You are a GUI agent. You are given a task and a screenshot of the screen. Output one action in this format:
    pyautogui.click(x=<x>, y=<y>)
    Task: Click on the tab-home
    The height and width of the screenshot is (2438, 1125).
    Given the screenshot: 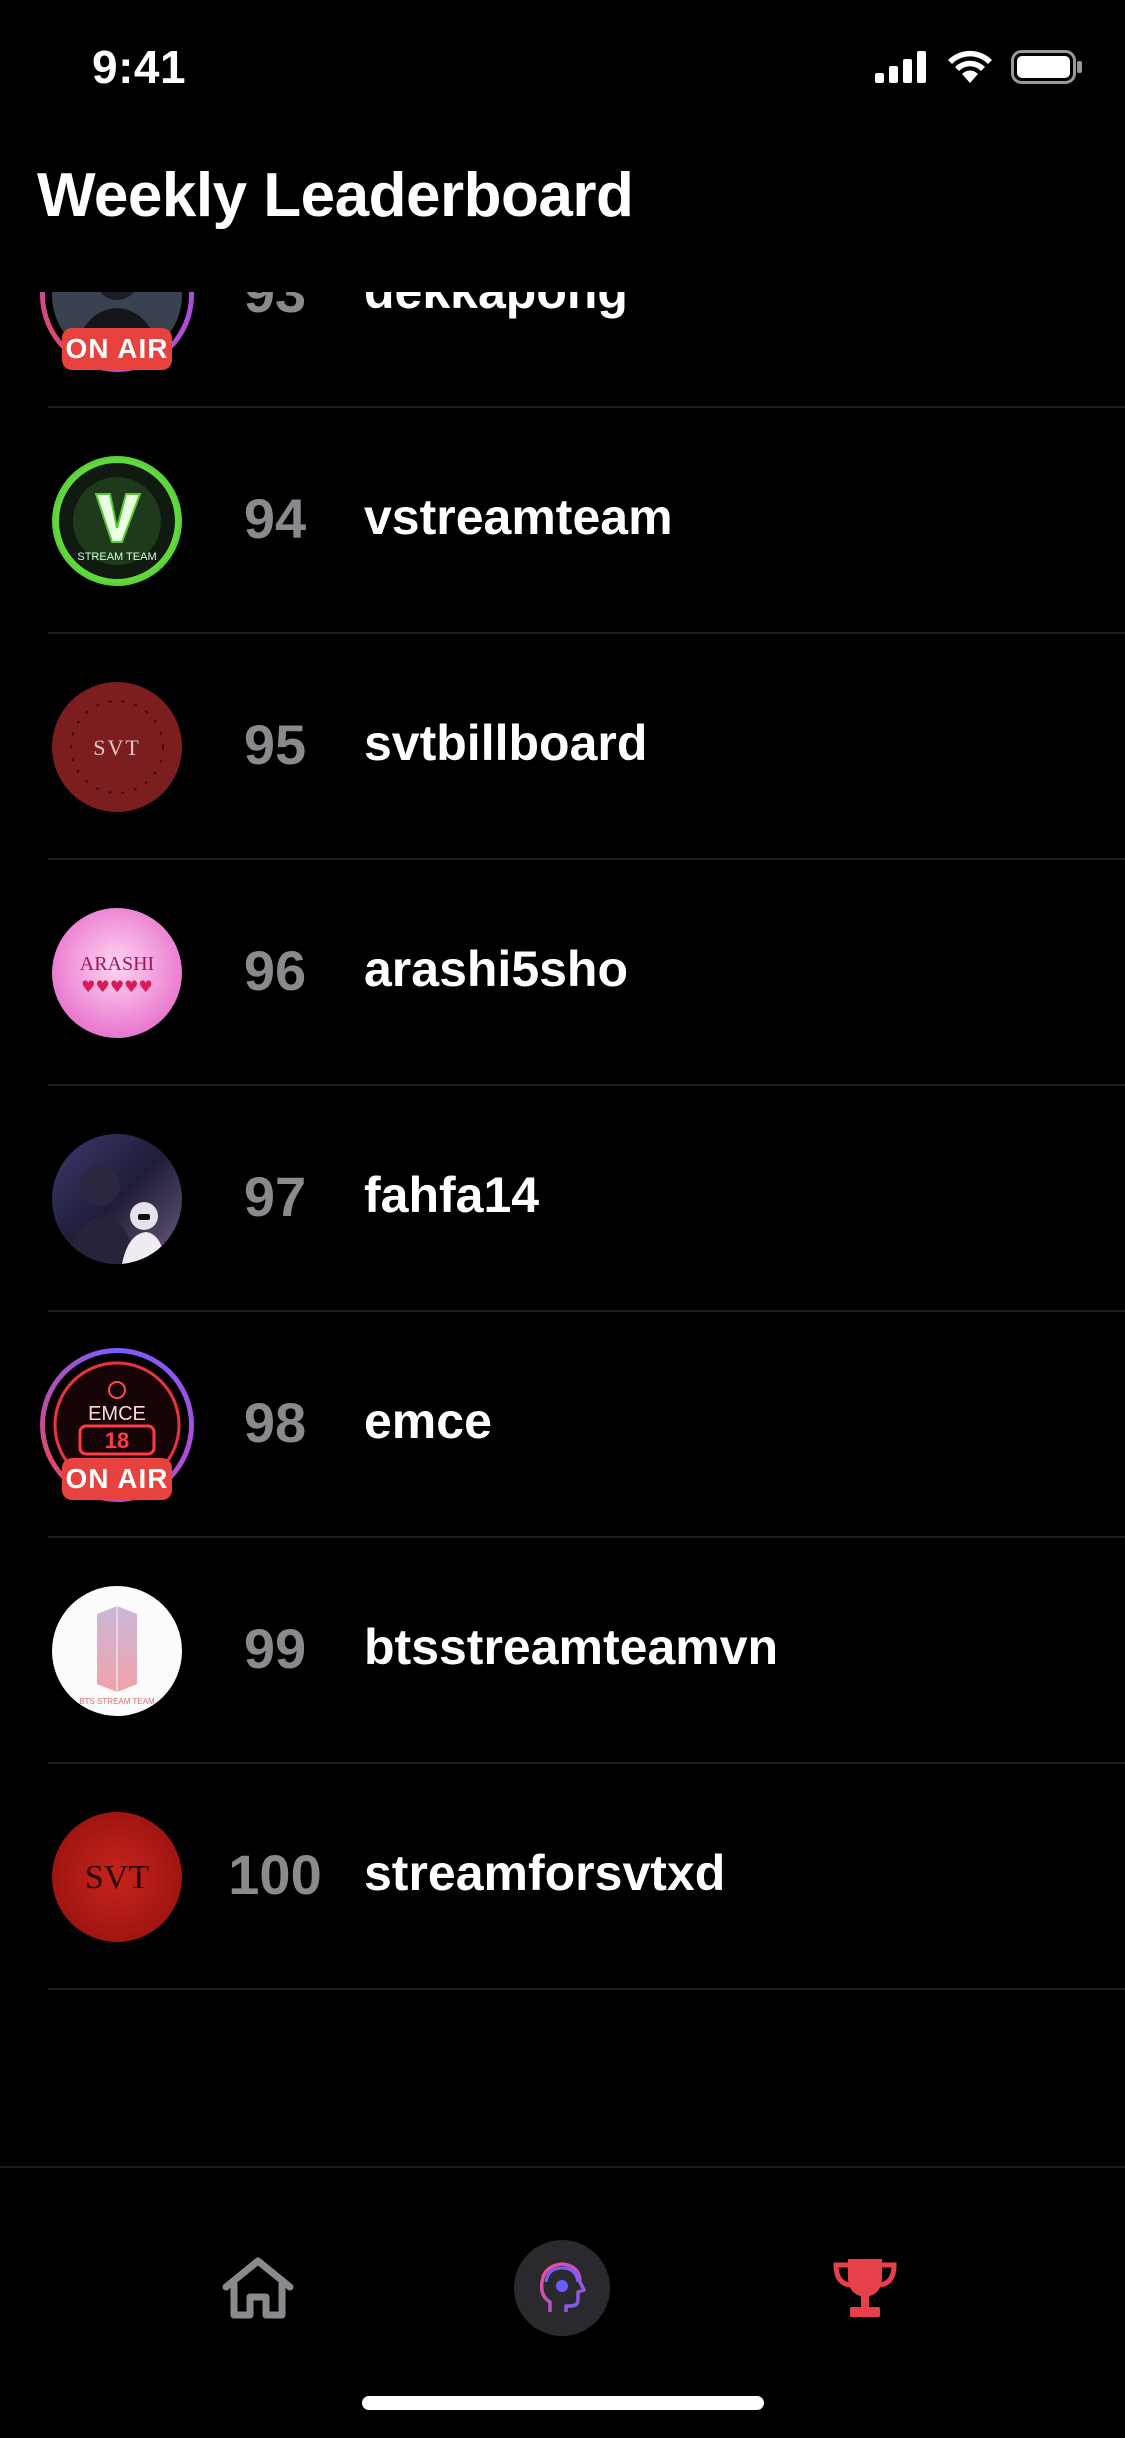 What is the action you would take?
    pyautogui.click(x=258, y=2288)
    